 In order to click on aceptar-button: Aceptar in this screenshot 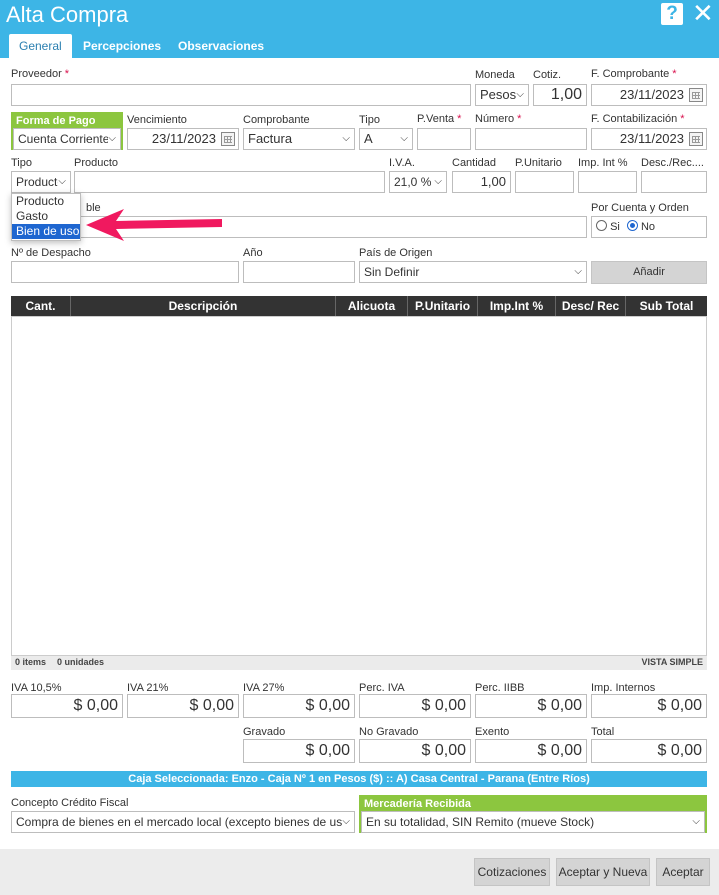, I will do `click(683, 872)`.